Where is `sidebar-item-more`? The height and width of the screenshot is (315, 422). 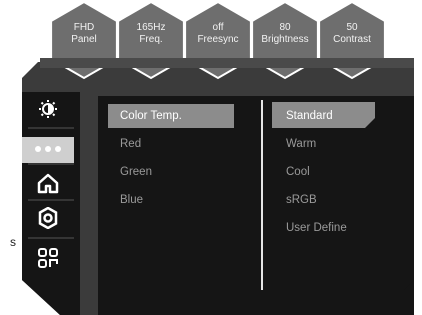
sidebar-item-more is located at coordinates (48, 150).